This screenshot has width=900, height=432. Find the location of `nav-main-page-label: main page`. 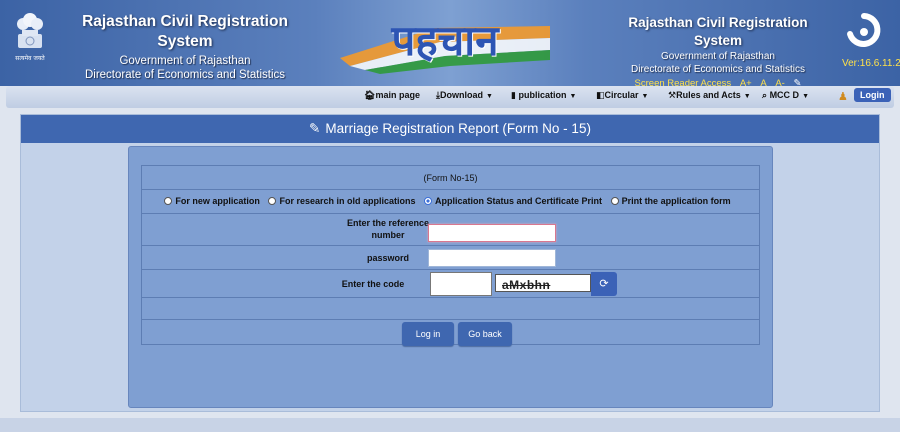

nav-main-page-label: main page is located at coordinates (397, 95).